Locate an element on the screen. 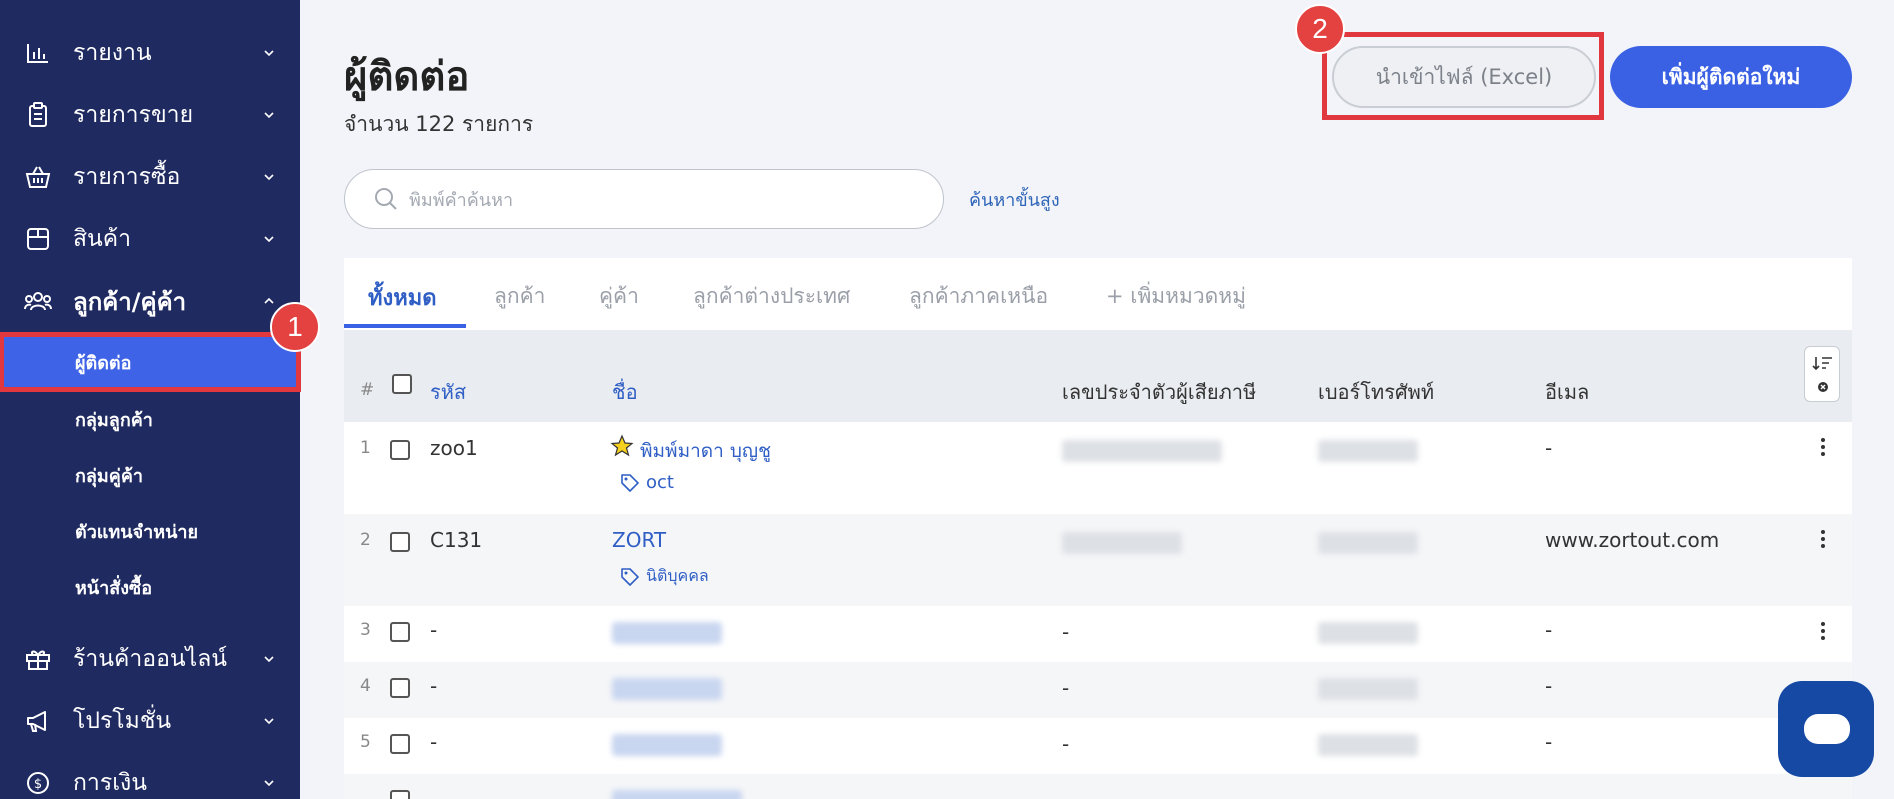 Image resolution: width=1894 pixels, height=799 pixels. row-code: C131 is located at coordinates (456, 540).